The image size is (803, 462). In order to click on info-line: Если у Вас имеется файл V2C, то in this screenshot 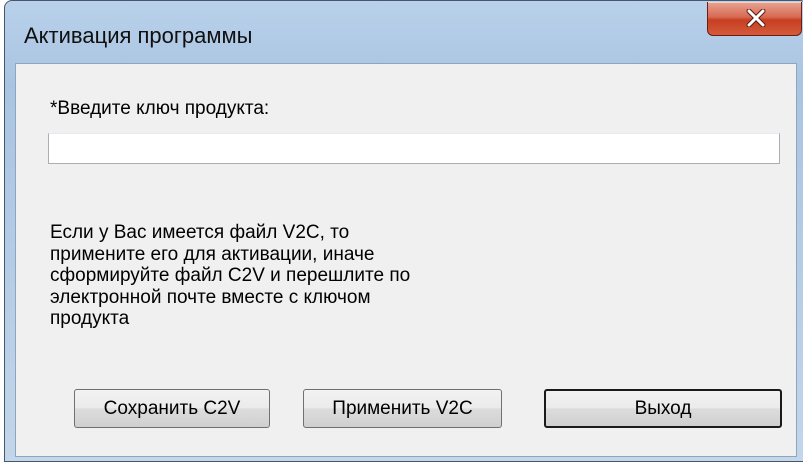, I will do `click(200, 232)`.